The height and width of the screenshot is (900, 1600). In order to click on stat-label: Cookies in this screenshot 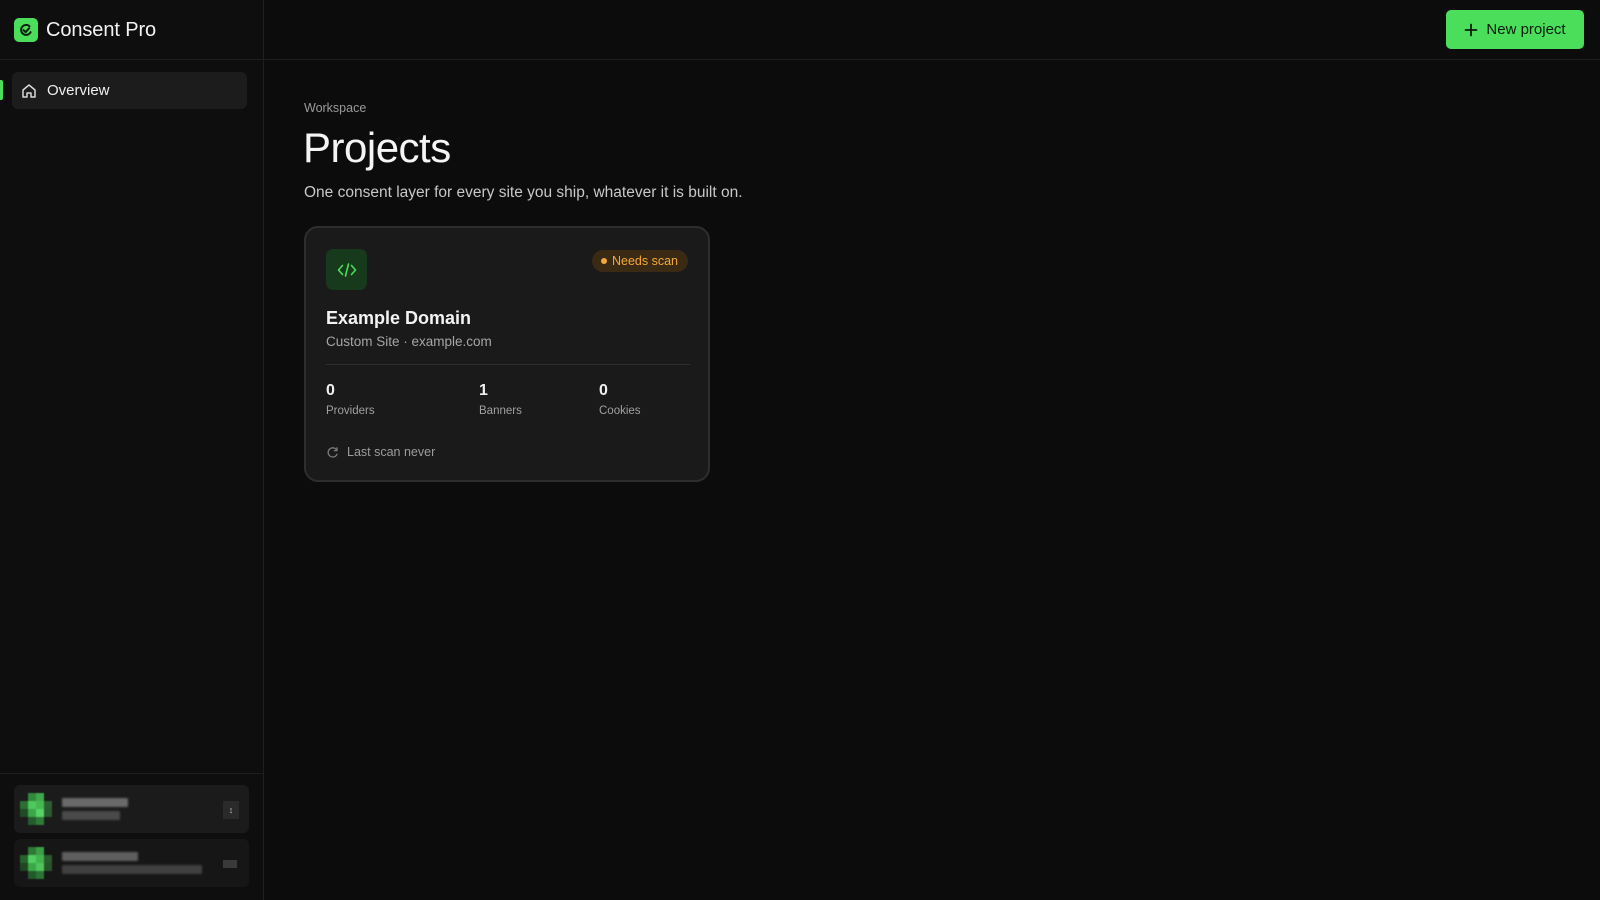, I will do `click(620, 411)`.